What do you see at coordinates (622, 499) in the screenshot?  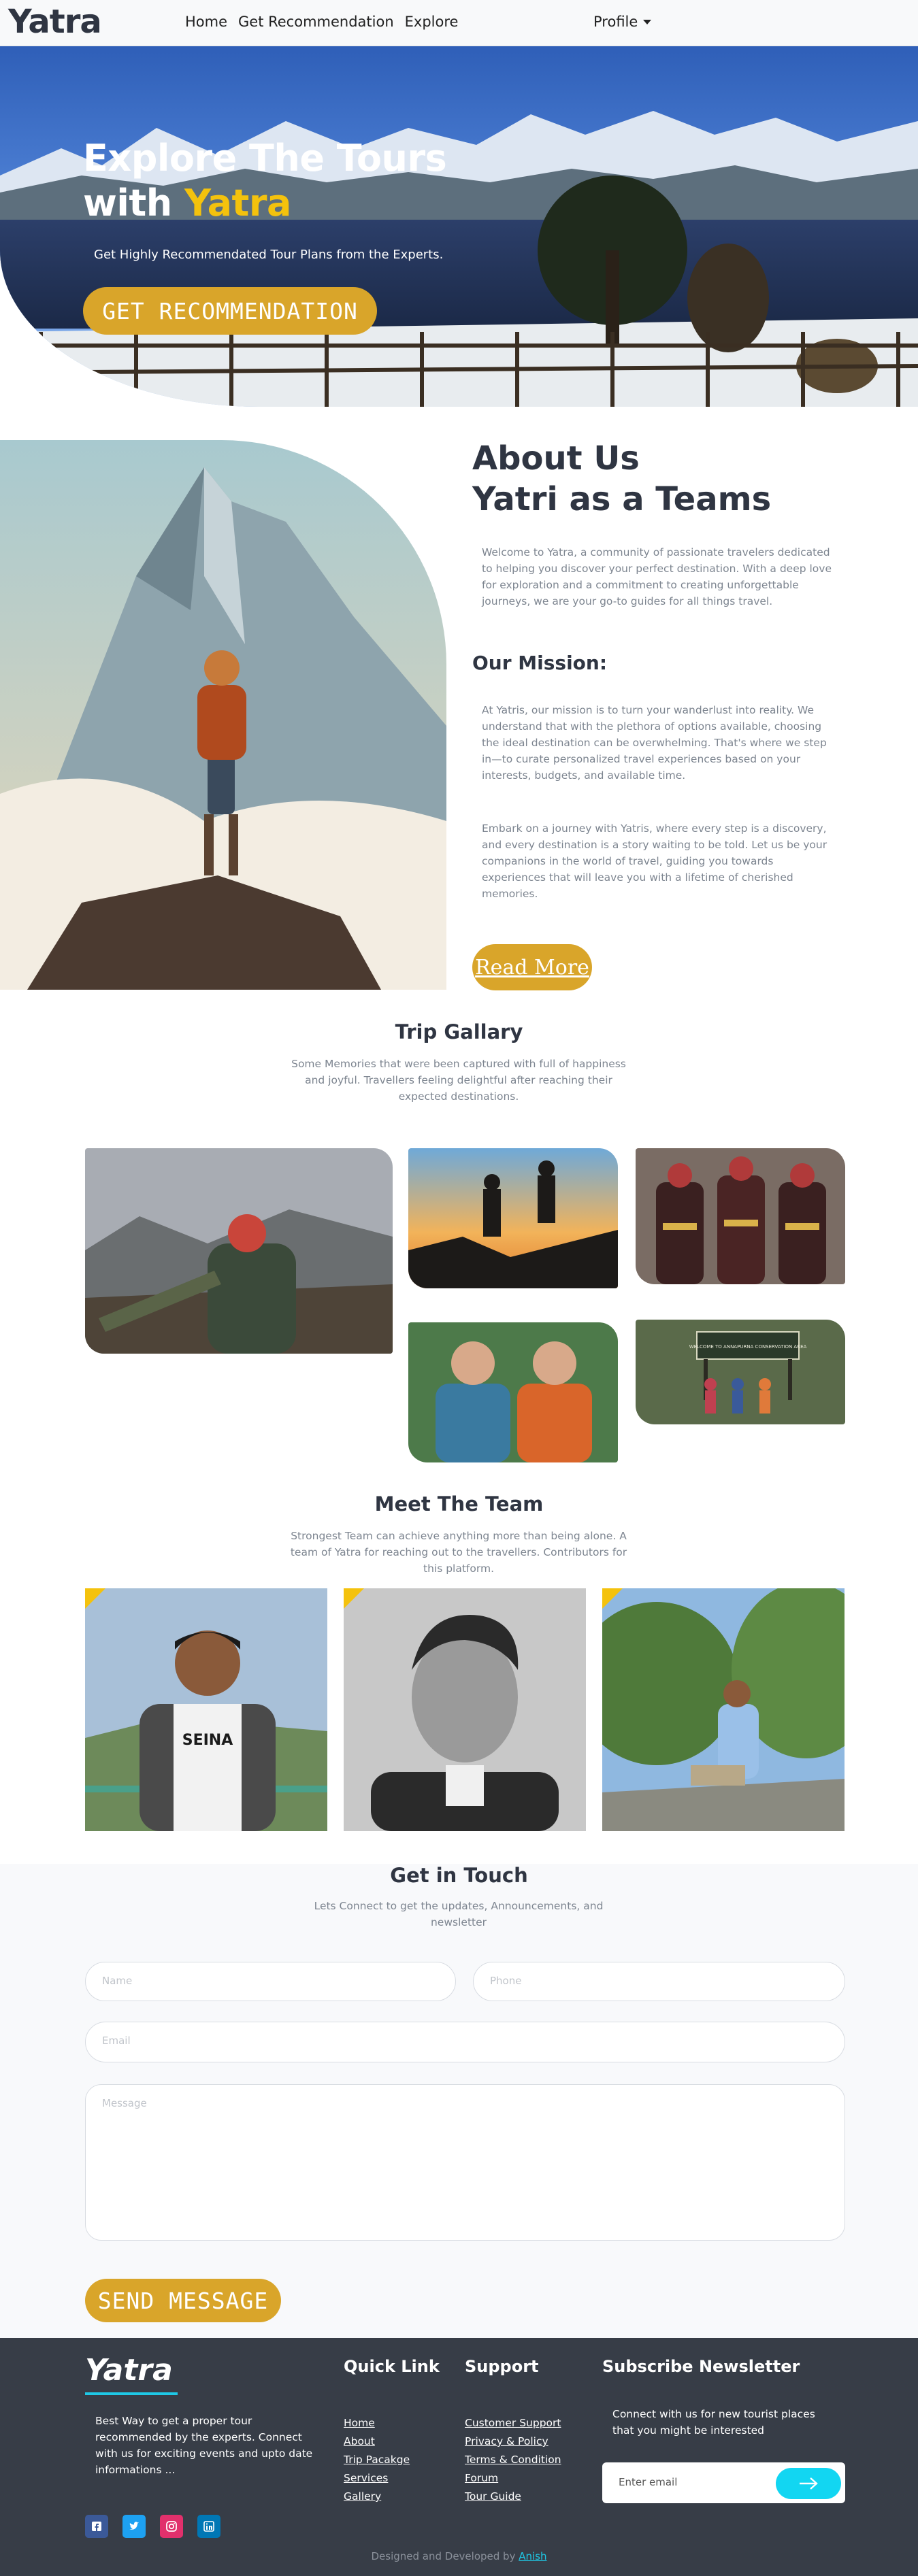 I see `about-title-line2: Yatri as a Teams` at bounding box center [622, 499].